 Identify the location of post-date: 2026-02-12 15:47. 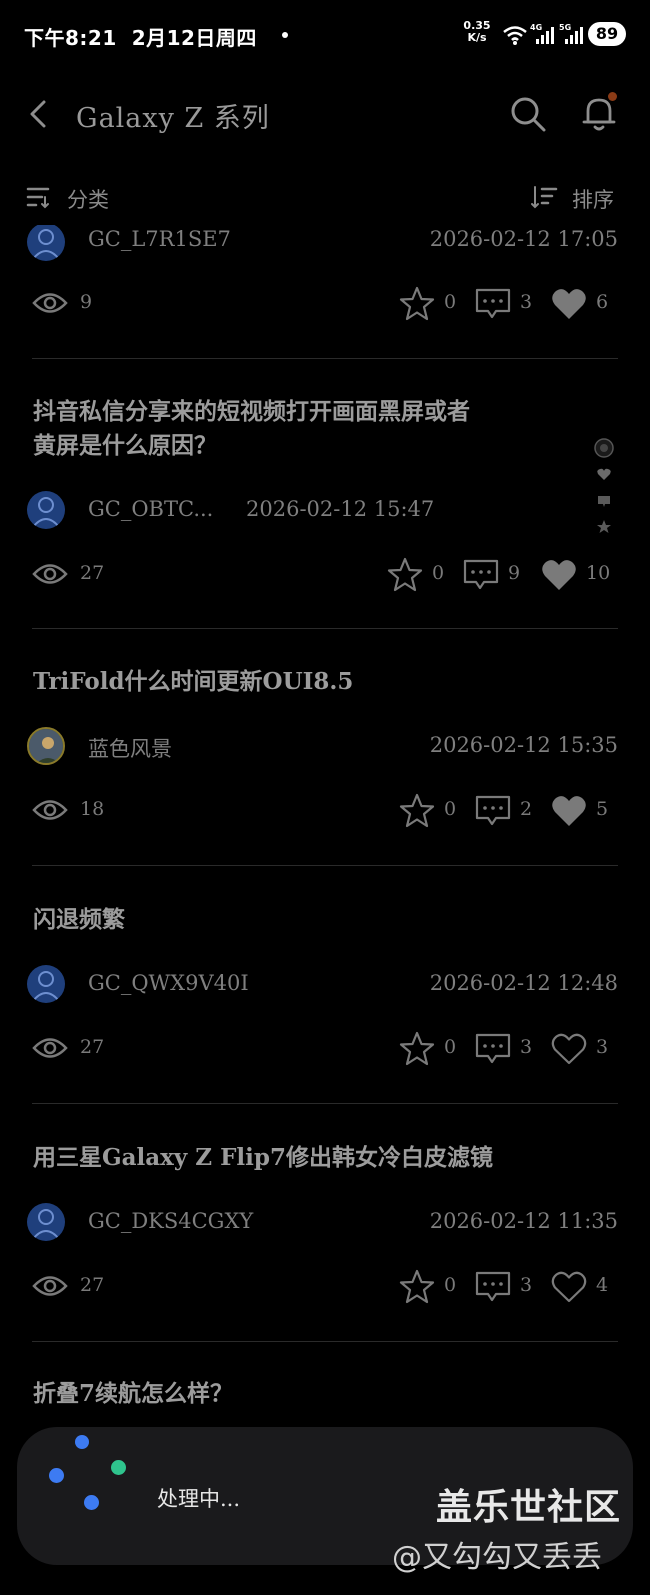
(340, 509).